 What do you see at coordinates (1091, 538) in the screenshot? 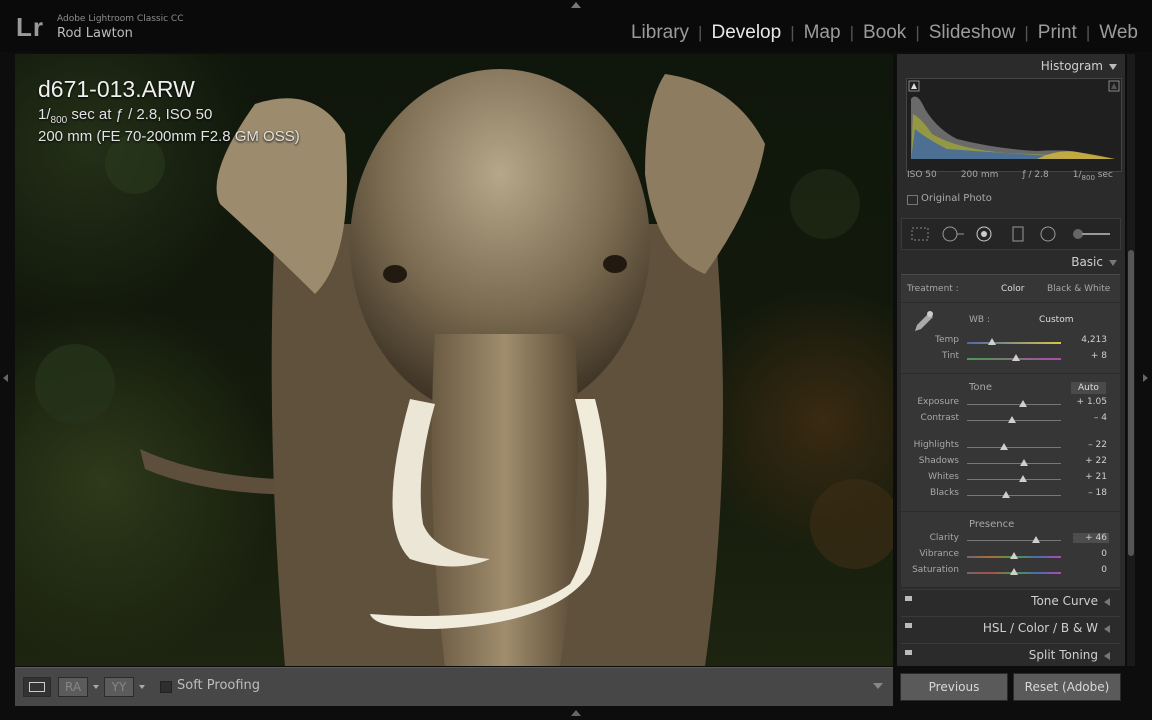
I see `clarity-value: + 46` at bounding box center [1091, 538].